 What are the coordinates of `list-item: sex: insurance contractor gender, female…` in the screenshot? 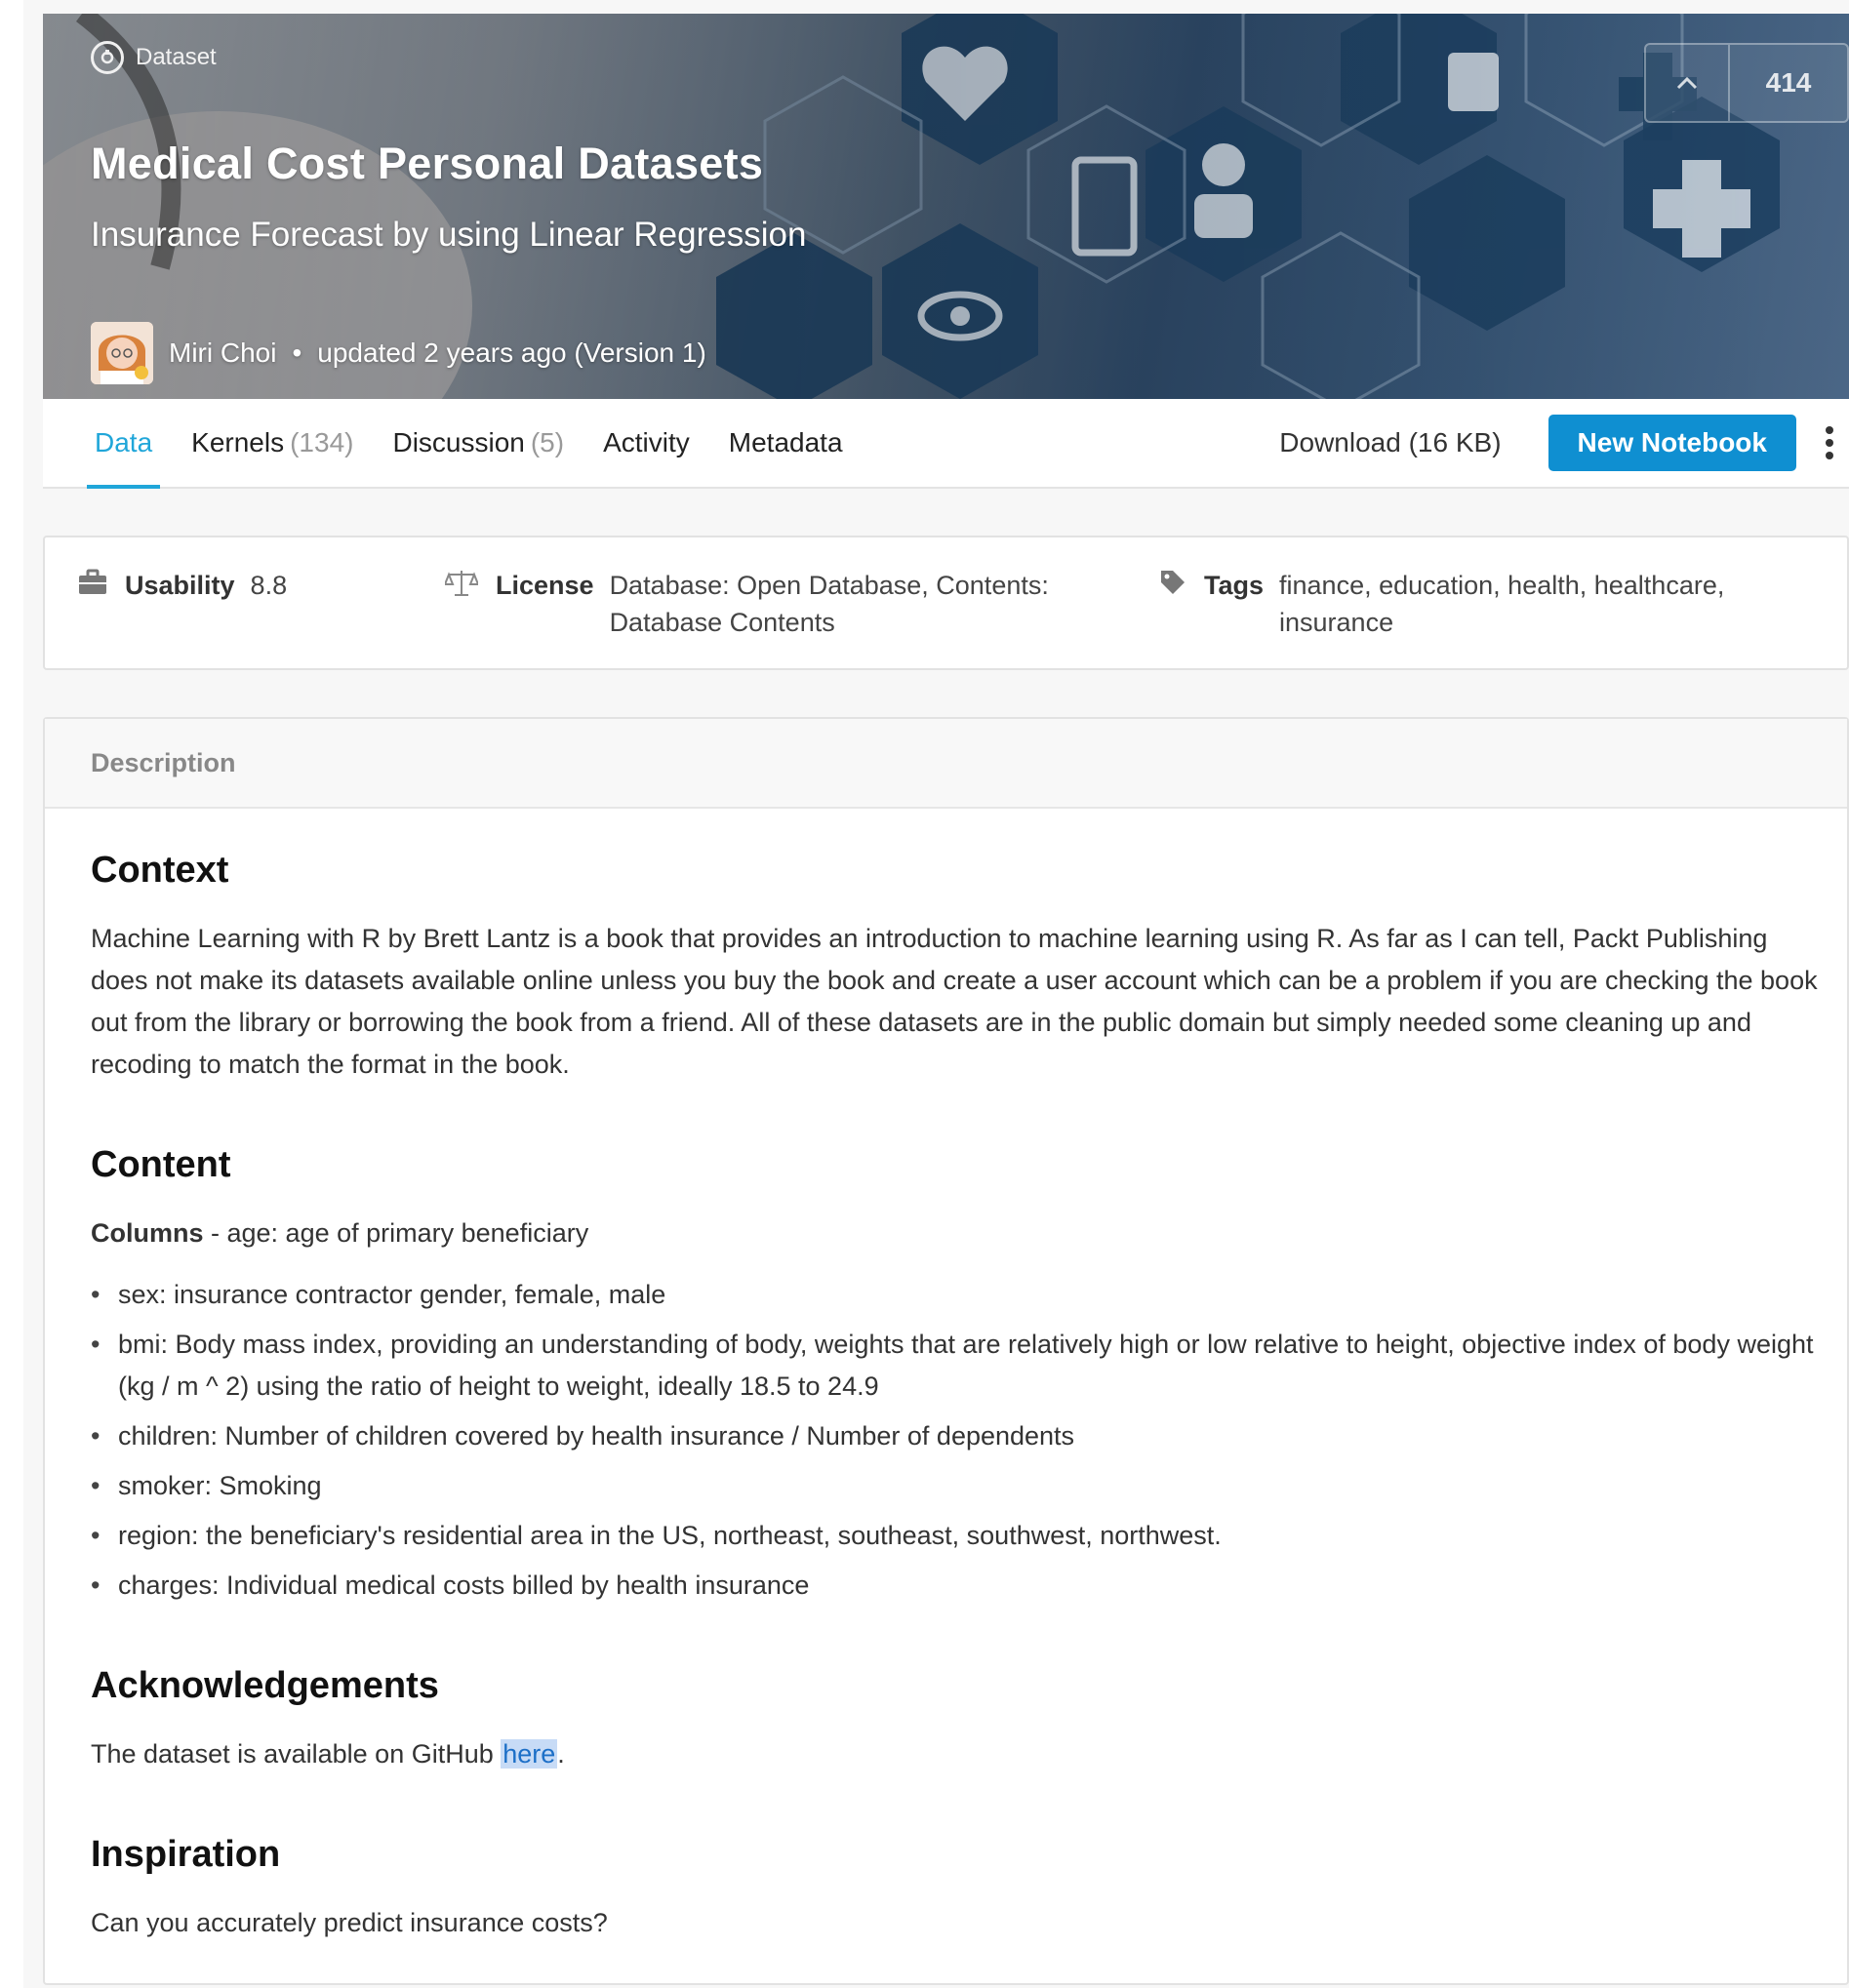 It's located at (955, 1295).